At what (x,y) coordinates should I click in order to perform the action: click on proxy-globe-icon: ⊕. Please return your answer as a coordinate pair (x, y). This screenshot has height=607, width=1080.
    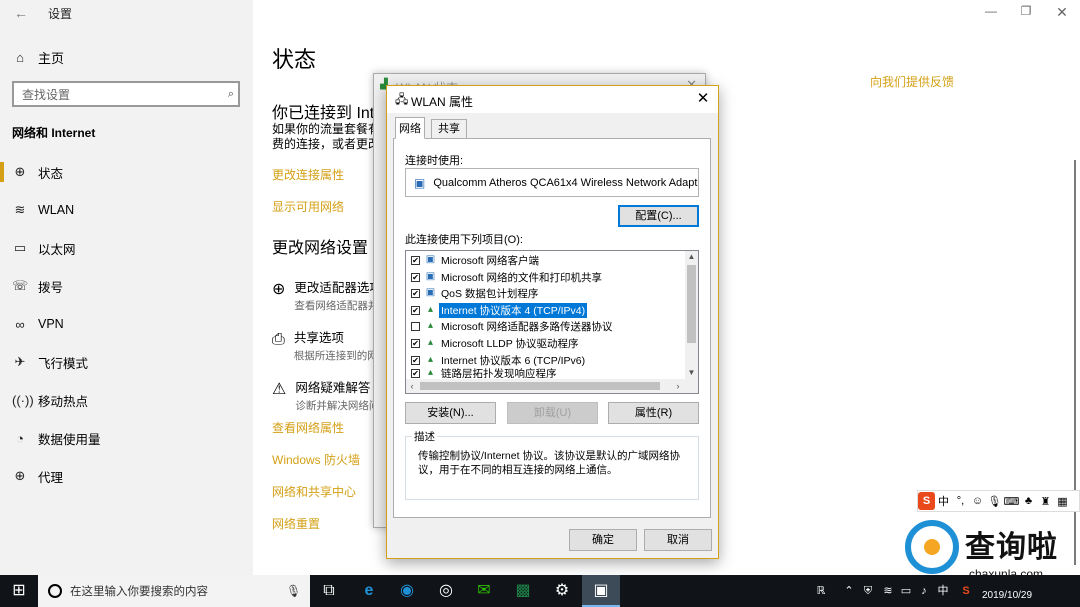
    Looking at the image, I should click on (20, 475).